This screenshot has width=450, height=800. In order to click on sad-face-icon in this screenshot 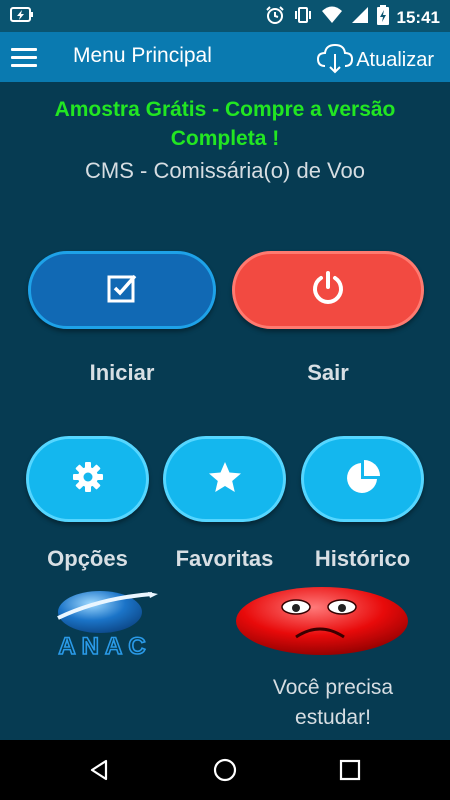, I will do `click(322, 621)`.